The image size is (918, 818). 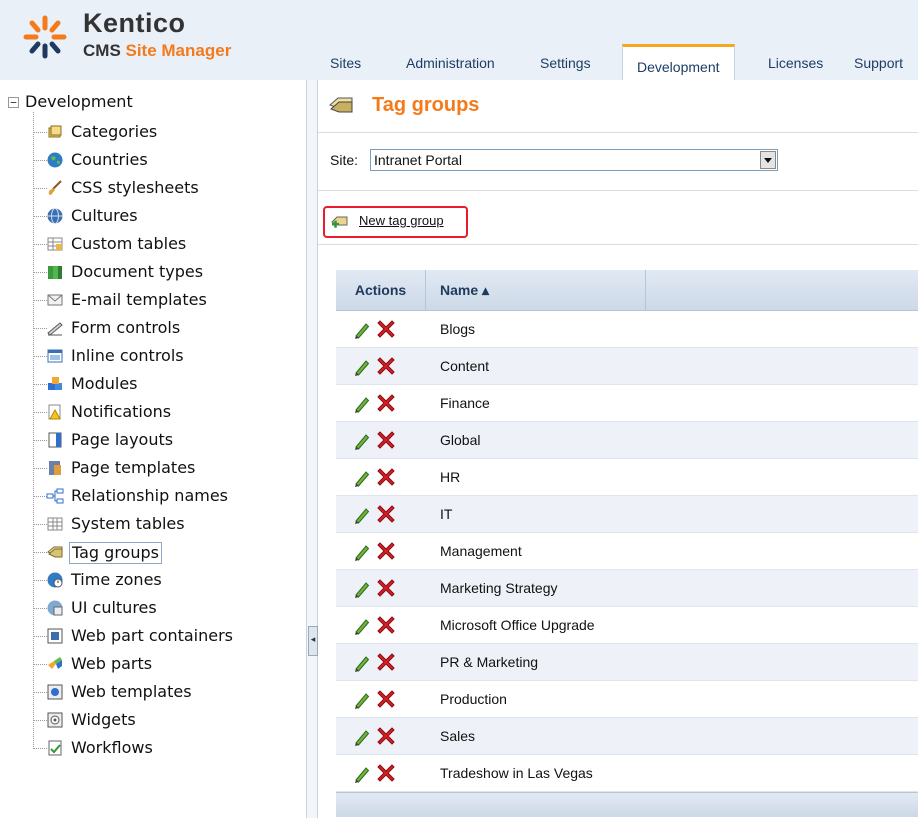 I want to click on logo-subtitle-accent: Site Manager, so click(x=178, y=50).